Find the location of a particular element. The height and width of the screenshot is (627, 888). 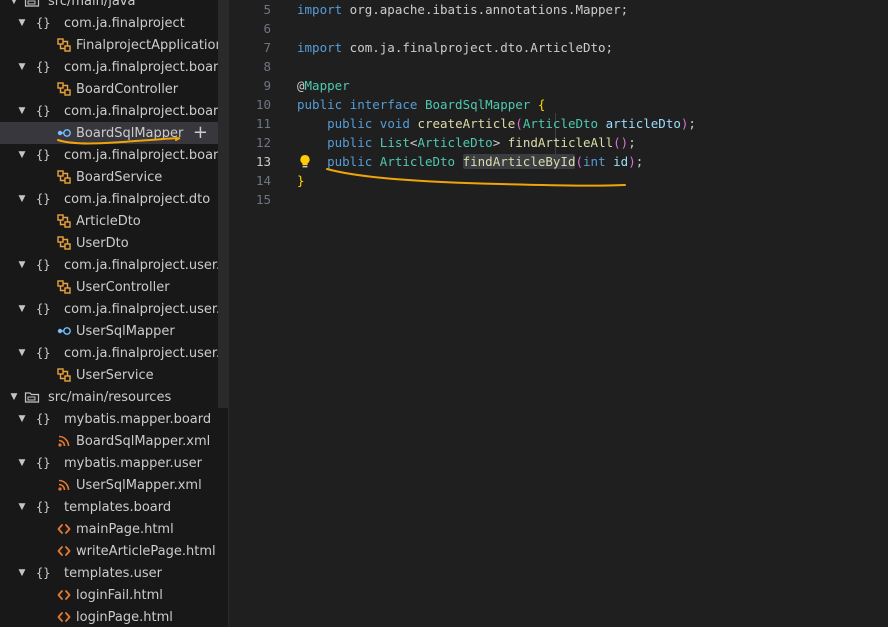

explorer-item-label: src/main/resources is located at coordinates (110, 397).